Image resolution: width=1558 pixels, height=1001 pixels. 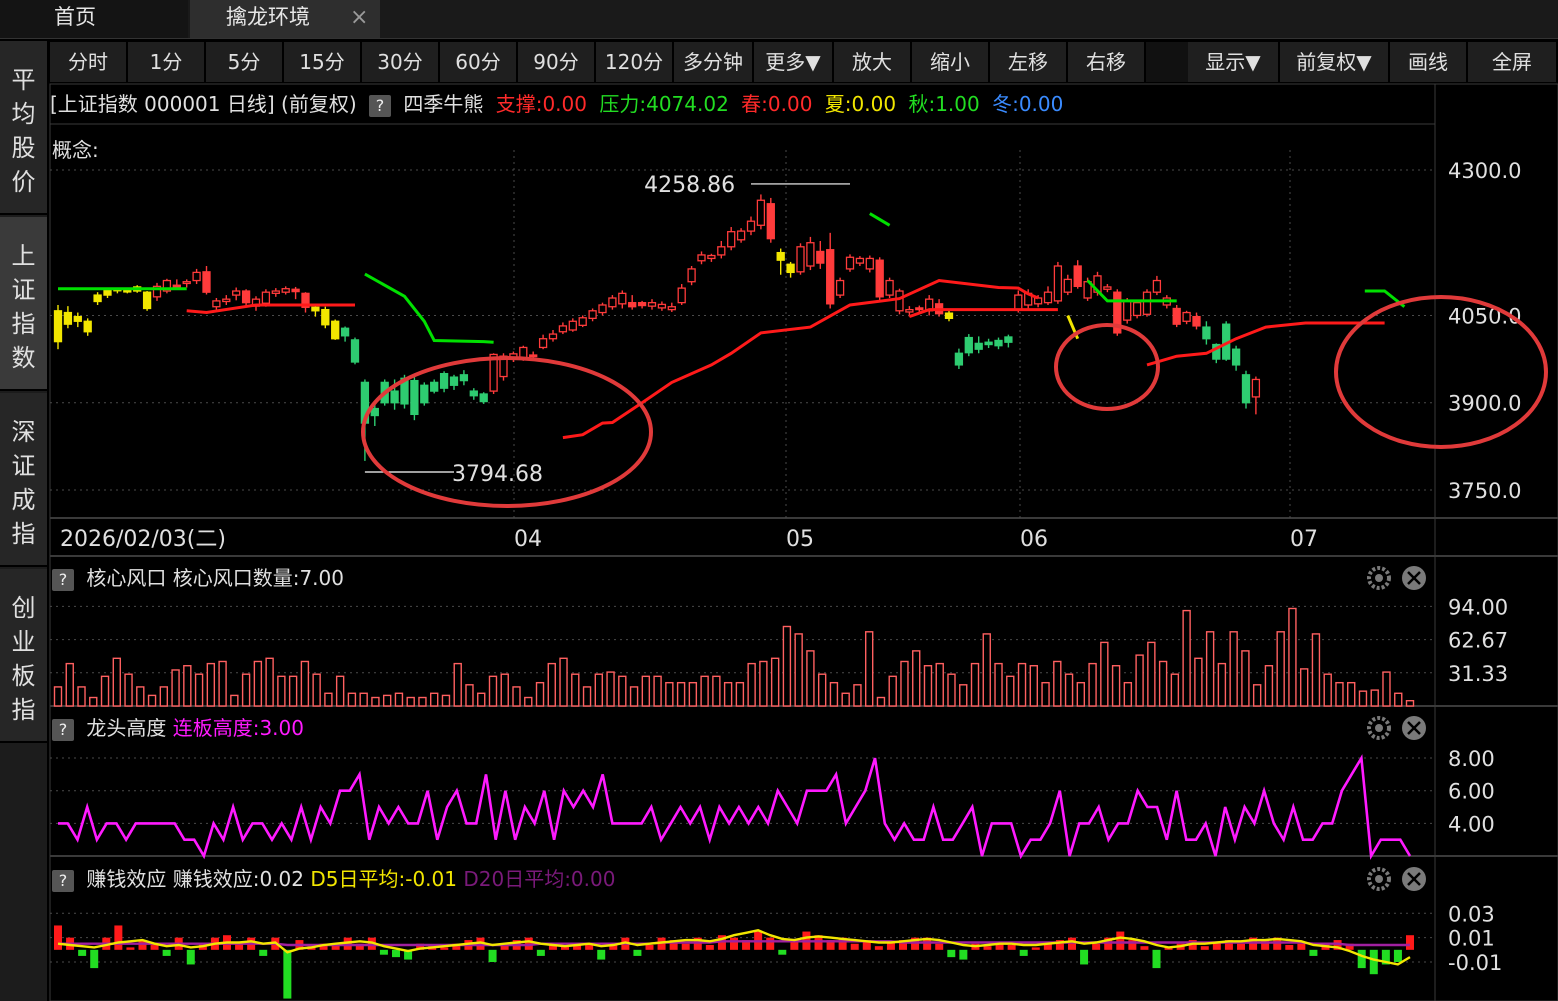 I want to click on p1-y-tick-label: 62.67, so click(x=1478, y=641).